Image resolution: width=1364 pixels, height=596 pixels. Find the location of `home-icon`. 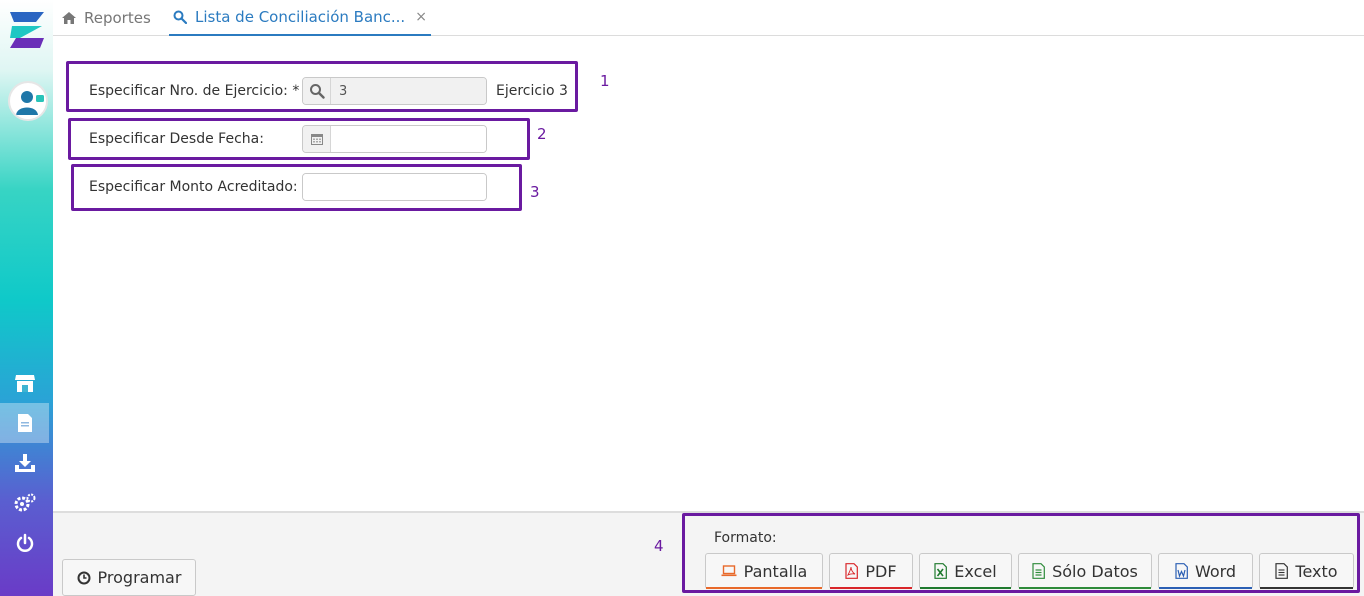

home-icon is located at coordinates (69, 18).